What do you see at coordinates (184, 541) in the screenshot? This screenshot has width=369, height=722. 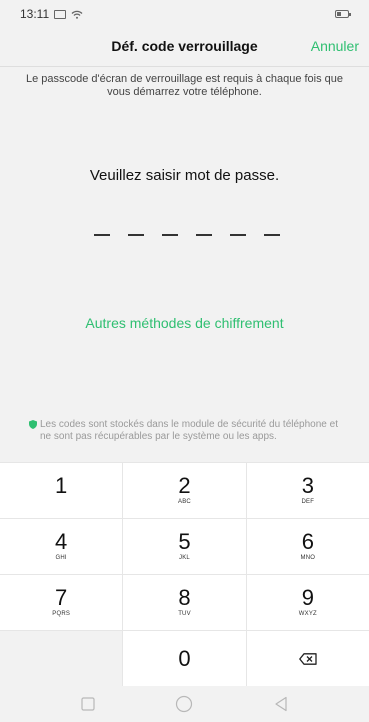 I see `key-digit: 5` at bounding box center [184, 541].